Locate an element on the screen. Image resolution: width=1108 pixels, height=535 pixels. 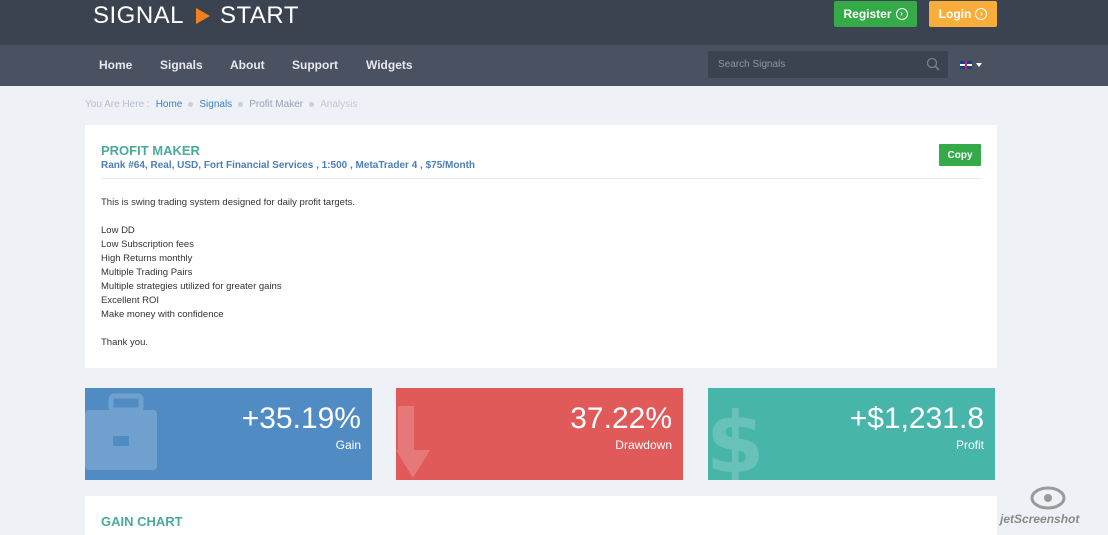
description-line: Make money with confidence is located at coordinates (162, 314).